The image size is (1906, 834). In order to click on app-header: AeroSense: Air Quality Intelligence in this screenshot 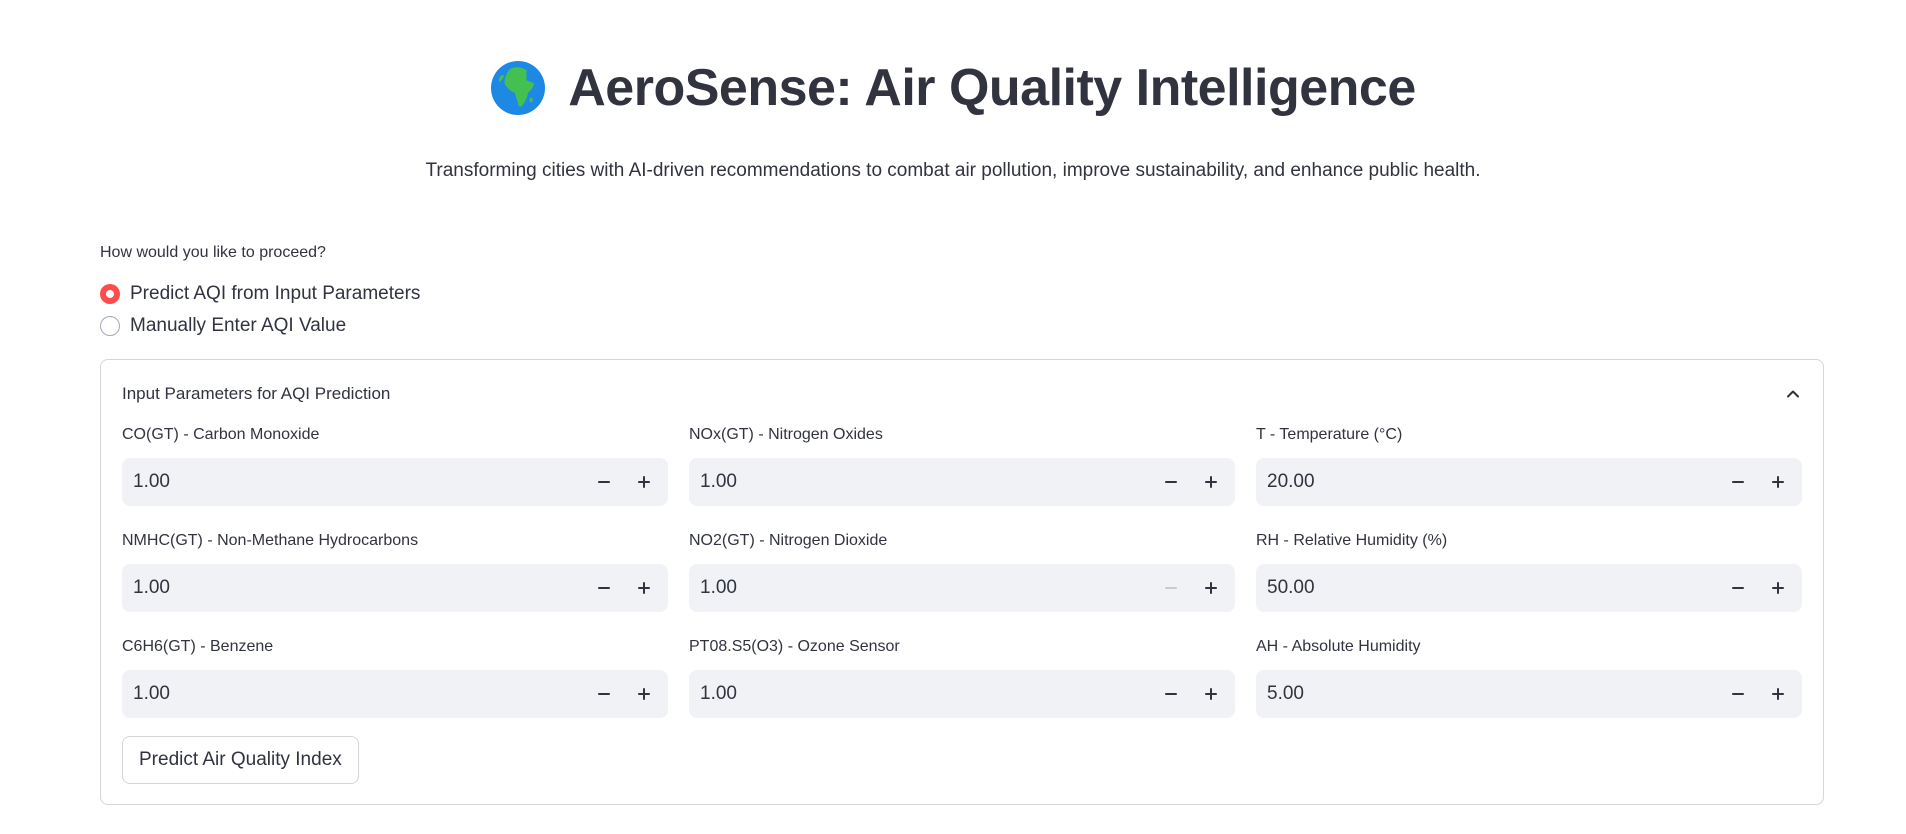, I will do `click(953, 90)`.